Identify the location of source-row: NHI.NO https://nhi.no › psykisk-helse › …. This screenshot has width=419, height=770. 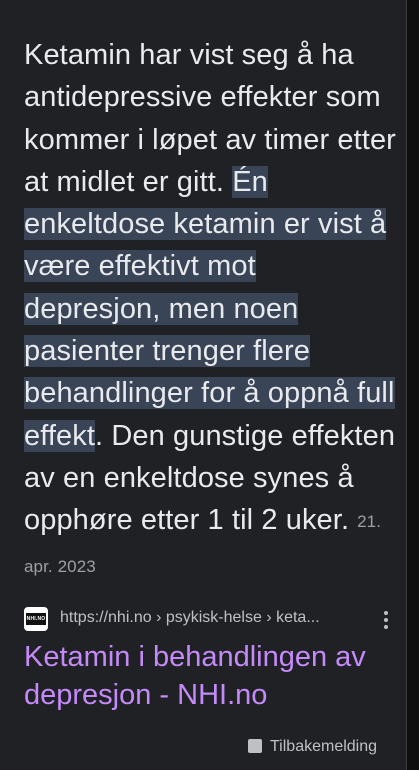
(210, 619).